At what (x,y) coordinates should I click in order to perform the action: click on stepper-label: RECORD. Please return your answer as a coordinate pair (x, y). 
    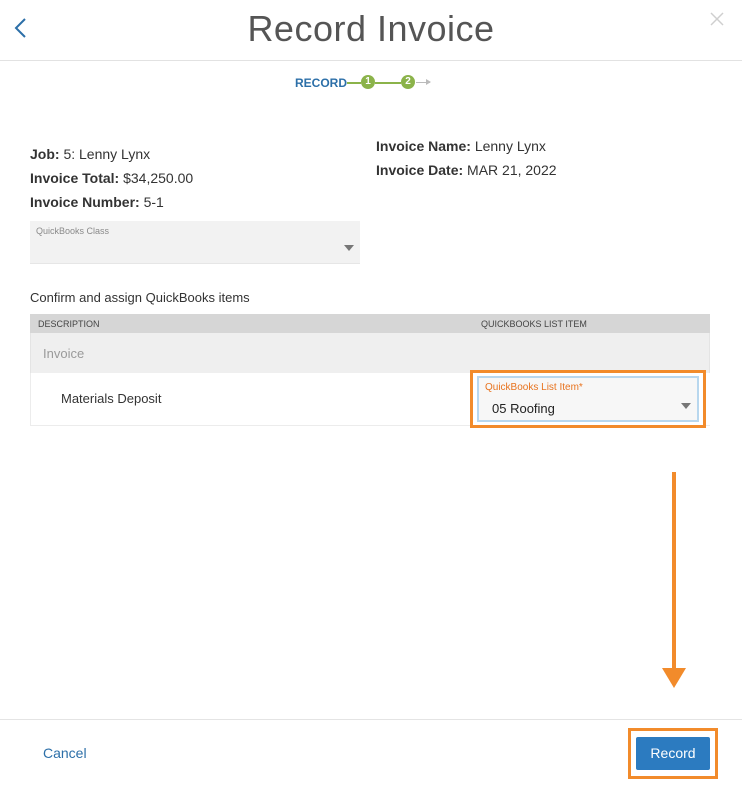
    Looking at the image, I should click on (321, 83).